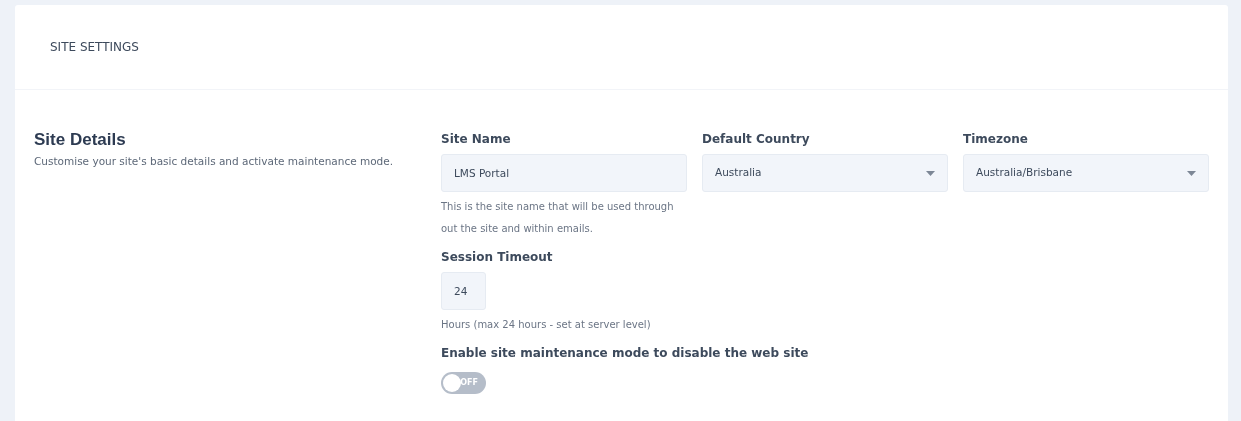 The width and height of the screenshot is (1241, 421). Describe the element at coordinates (476, 139) in the screenshot. I see `field-label: Site Name` at that location.